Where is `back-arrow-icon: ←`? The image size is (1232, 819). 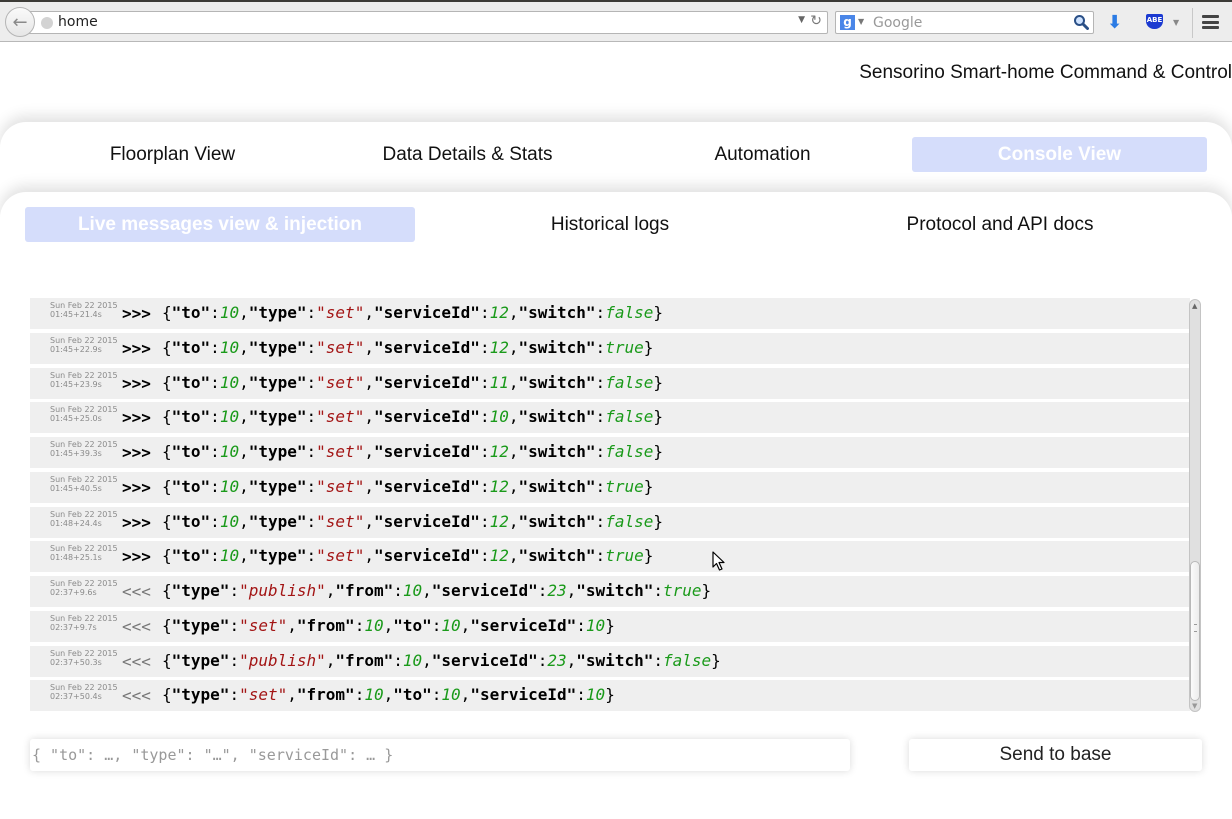
back-arrow-icon: ← is located at coordinates (20, 22).